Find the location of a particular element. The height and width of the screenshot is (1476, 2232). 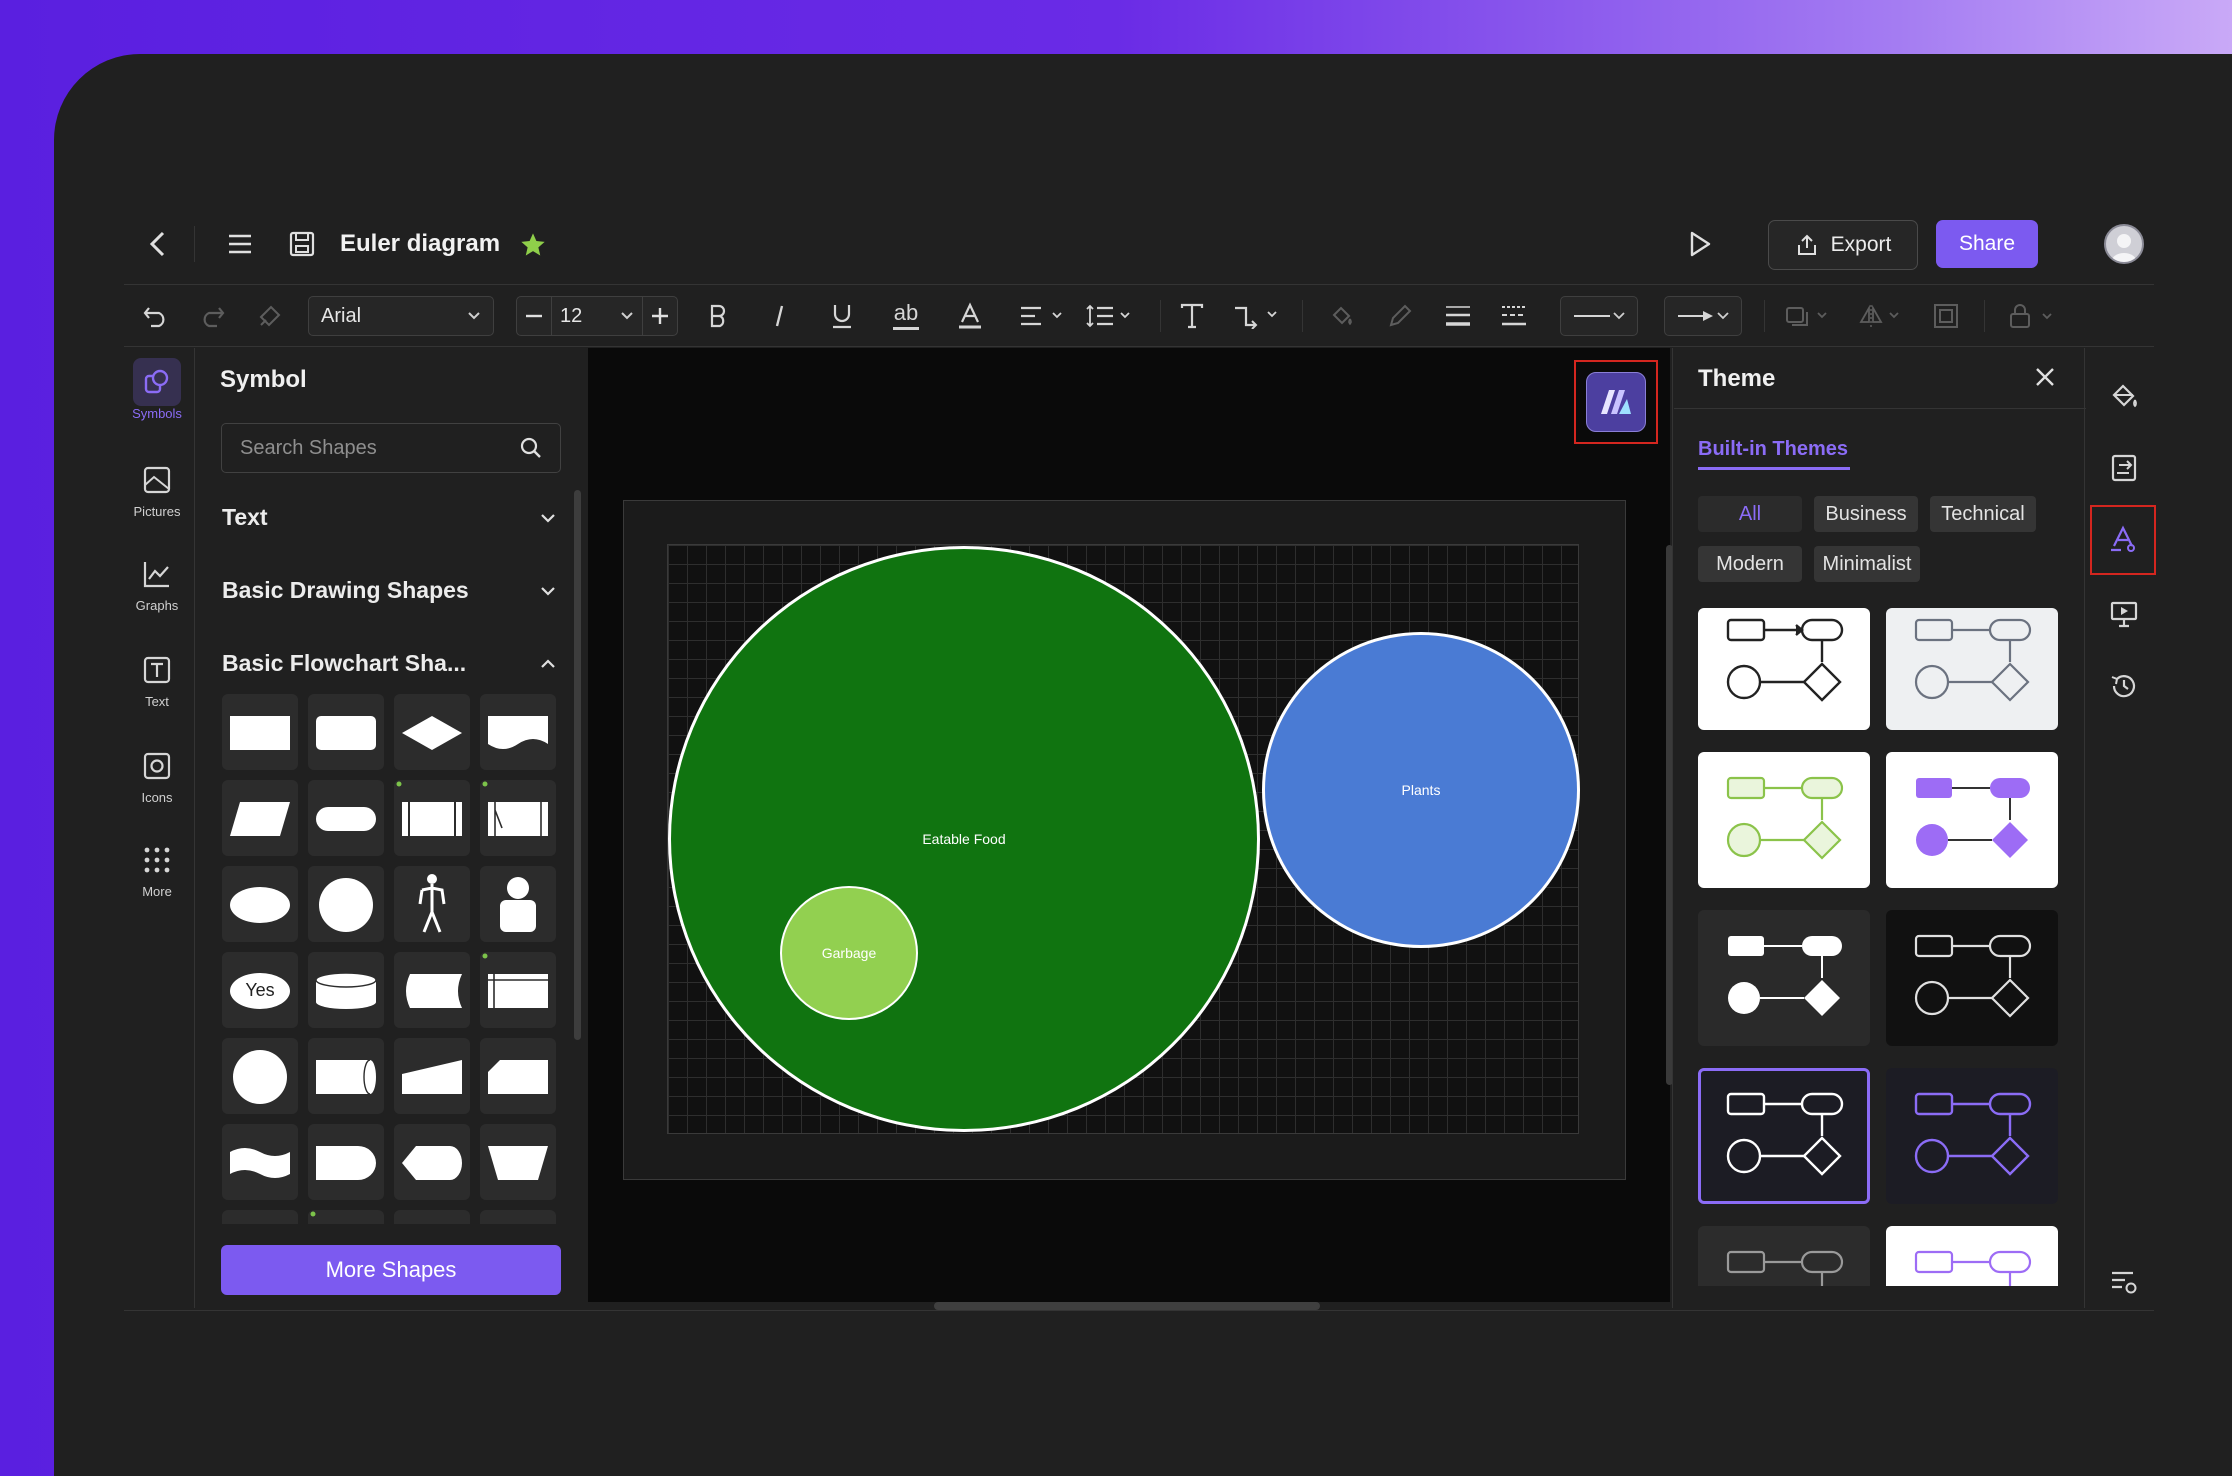

shape-stored-data is located at coordinates (432, 990).